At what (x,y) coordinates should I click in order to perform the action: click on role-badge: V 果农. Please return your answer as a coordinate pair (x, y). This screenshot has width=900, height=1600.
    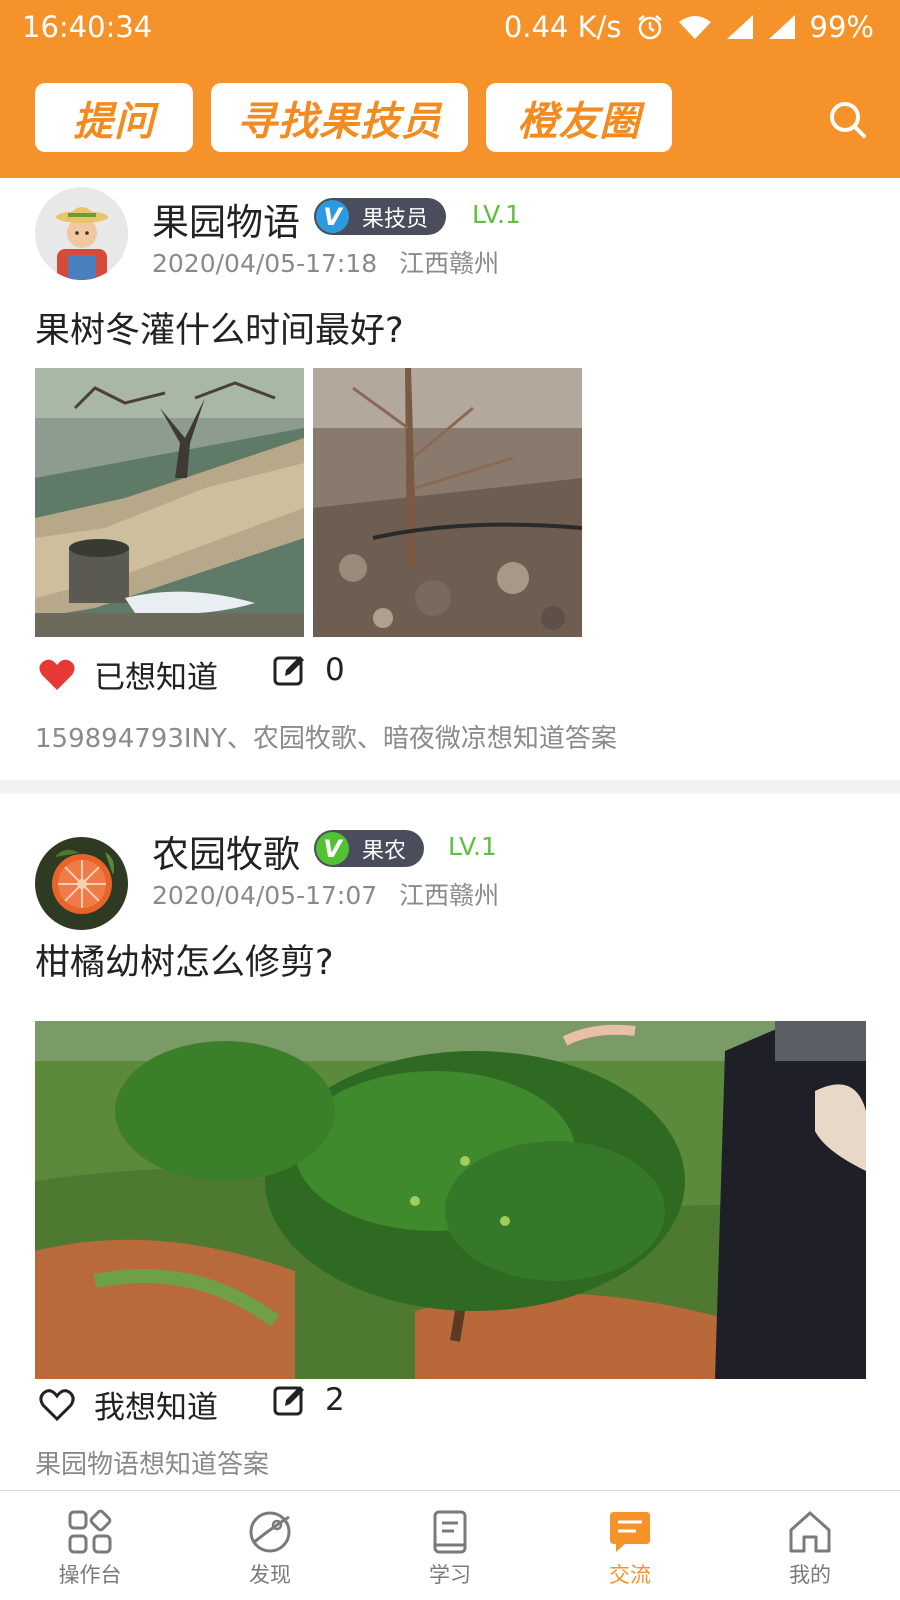
    Looking at the image, I should click on (369, 848).